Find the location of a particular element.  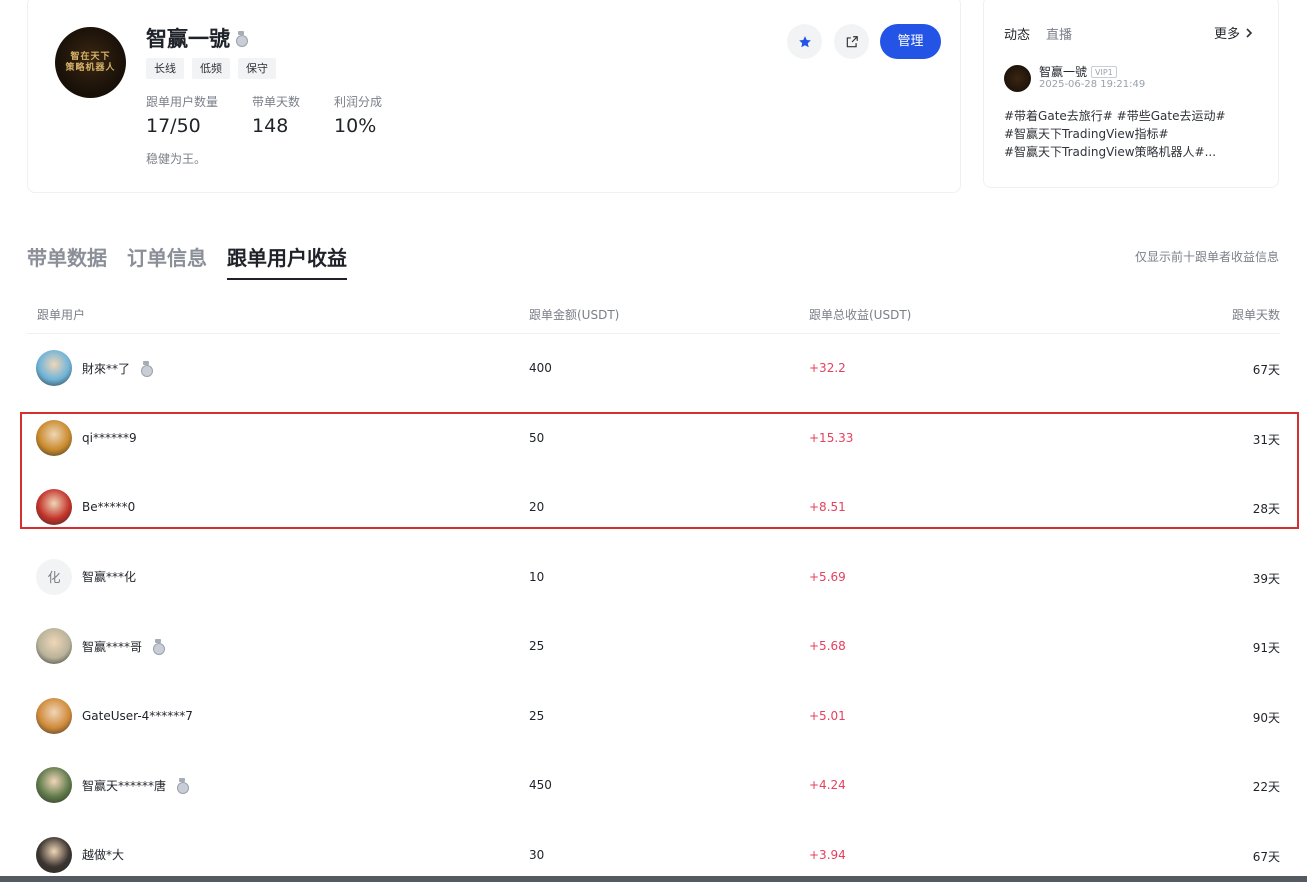

table-row: 財來**了 400 +32.2 67天 is located at coordinates (653, 367).